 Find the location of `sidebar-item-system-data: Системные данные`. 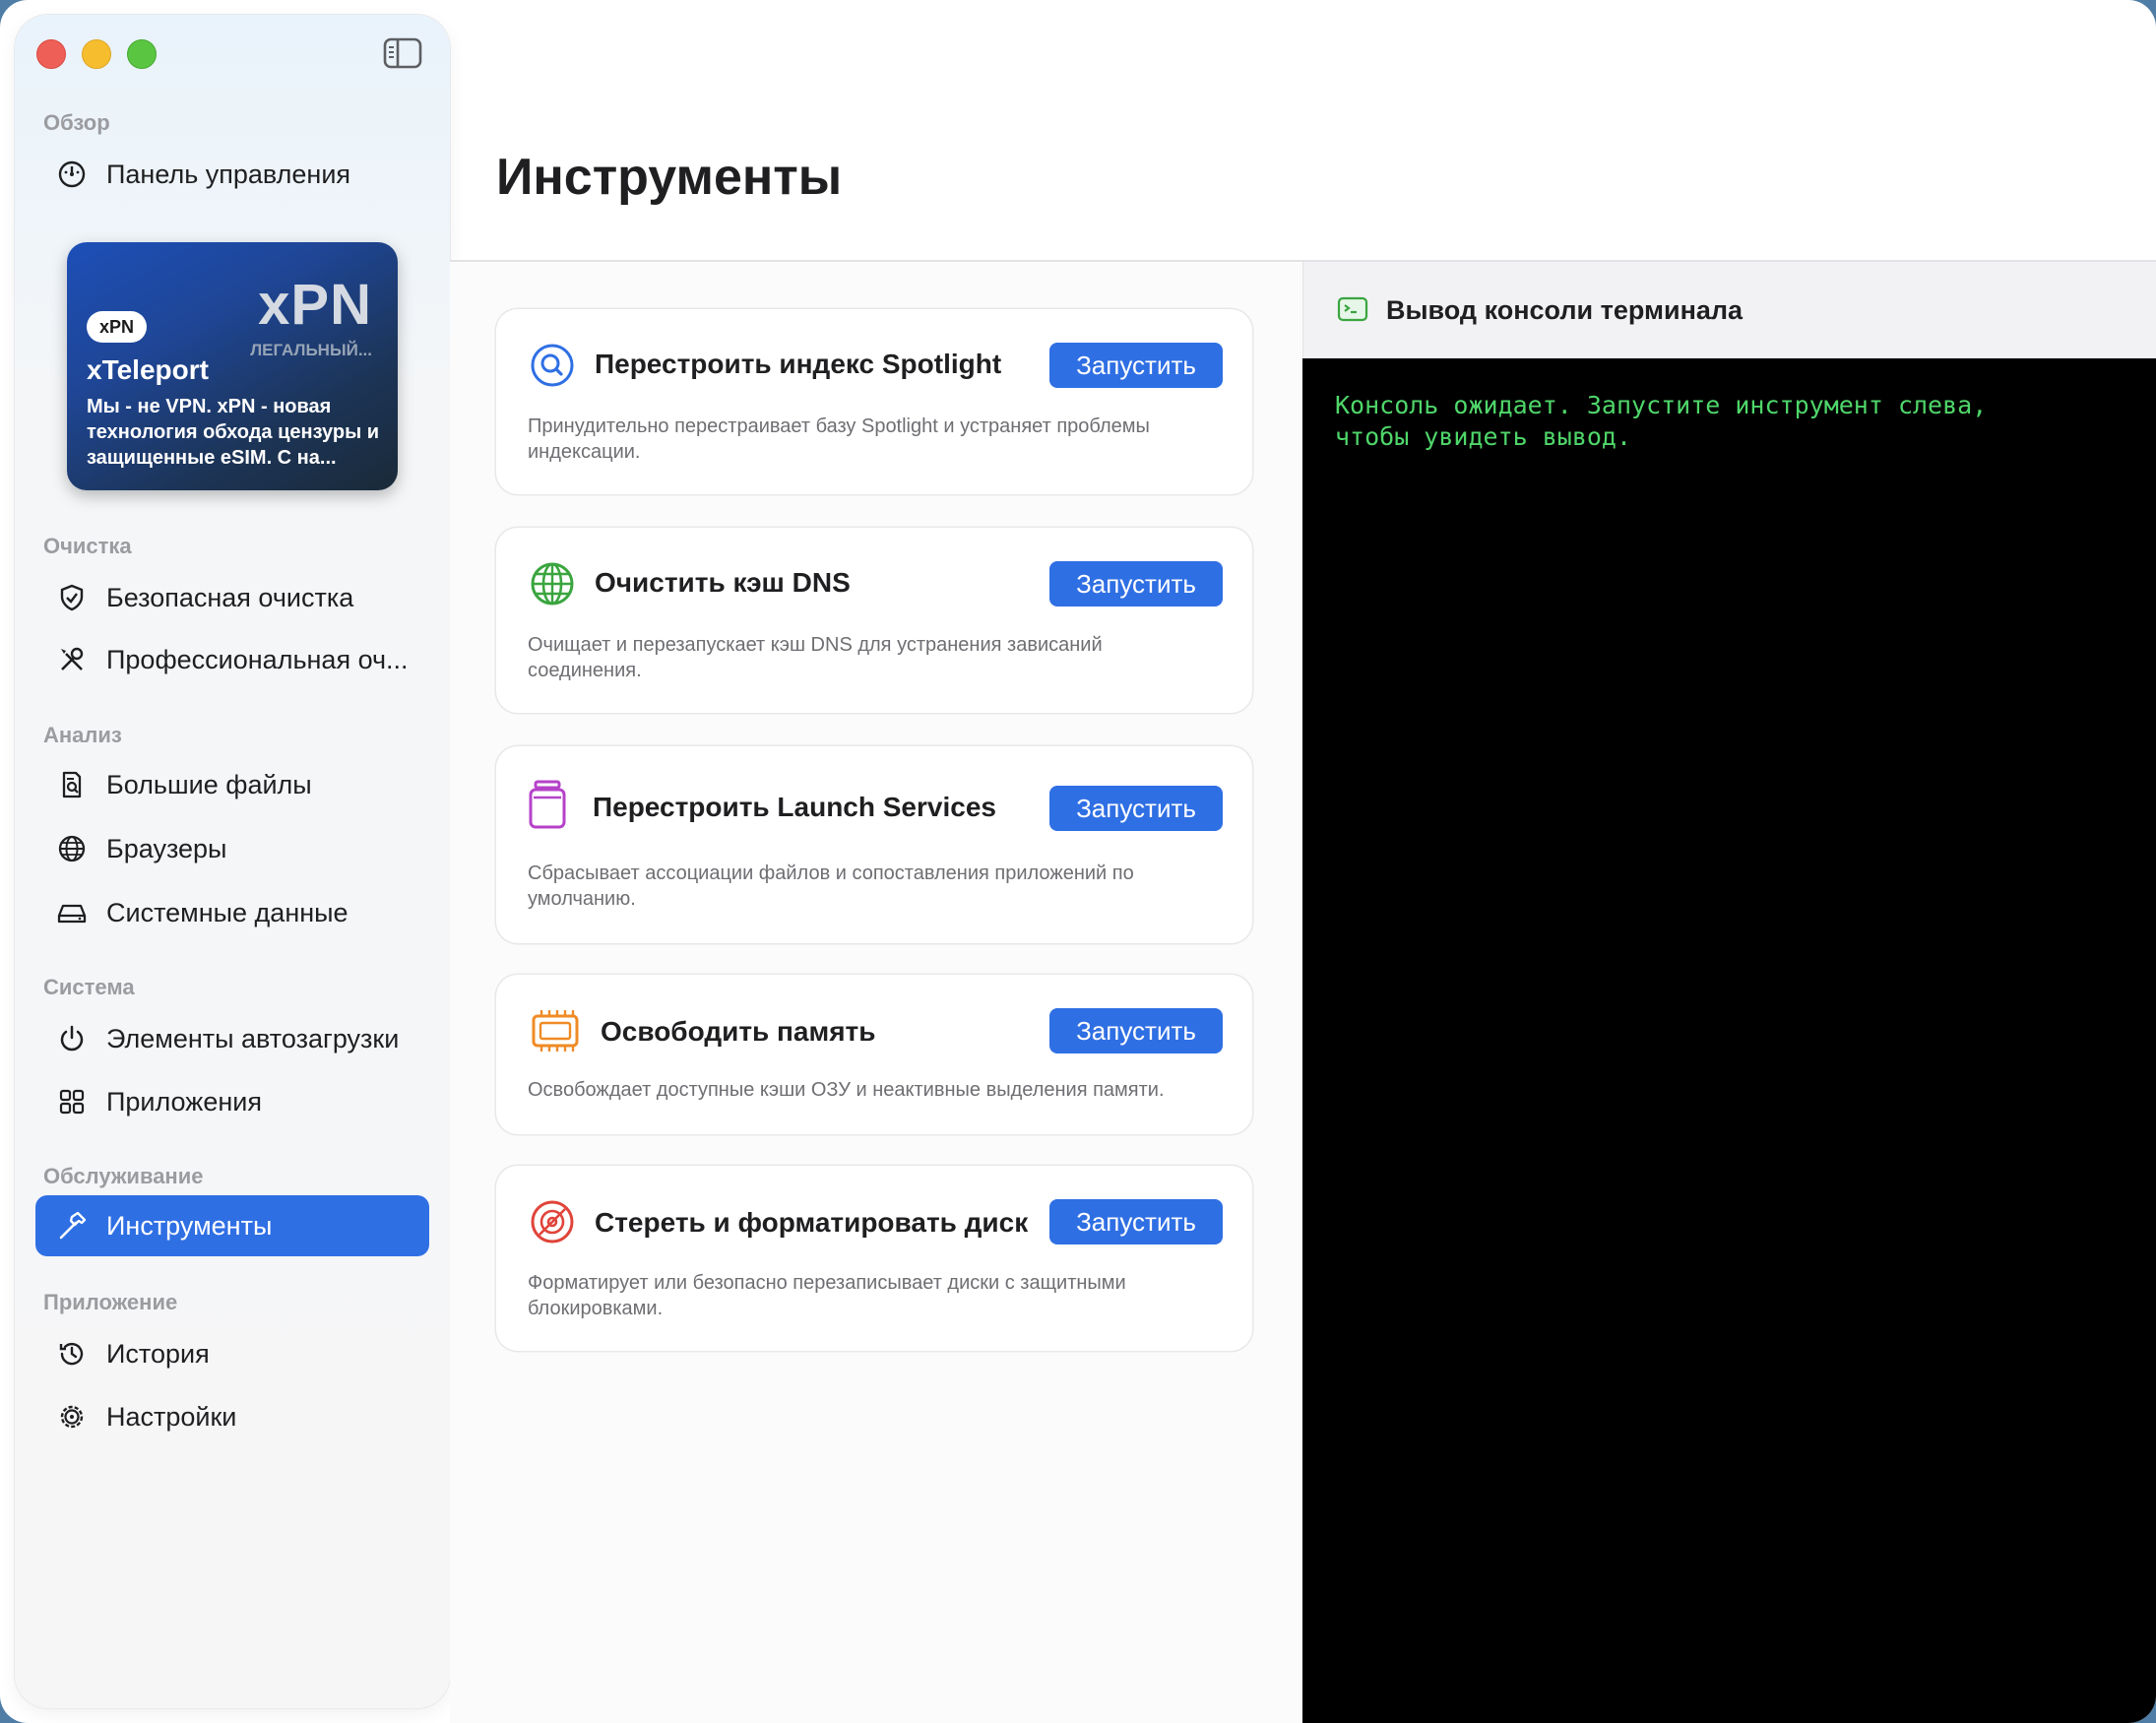

sidebar-item-system-data: Системные данные is located at coordinates (232, 912).